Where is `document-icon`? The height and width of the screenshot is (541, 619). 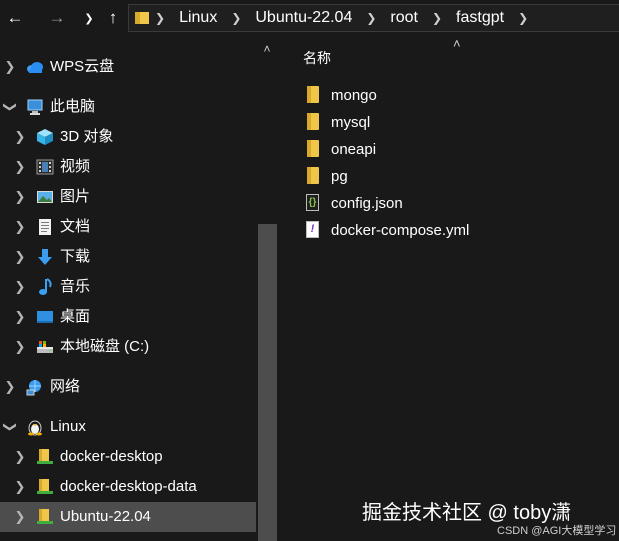
document-icon is located at coordinates (45, 227).